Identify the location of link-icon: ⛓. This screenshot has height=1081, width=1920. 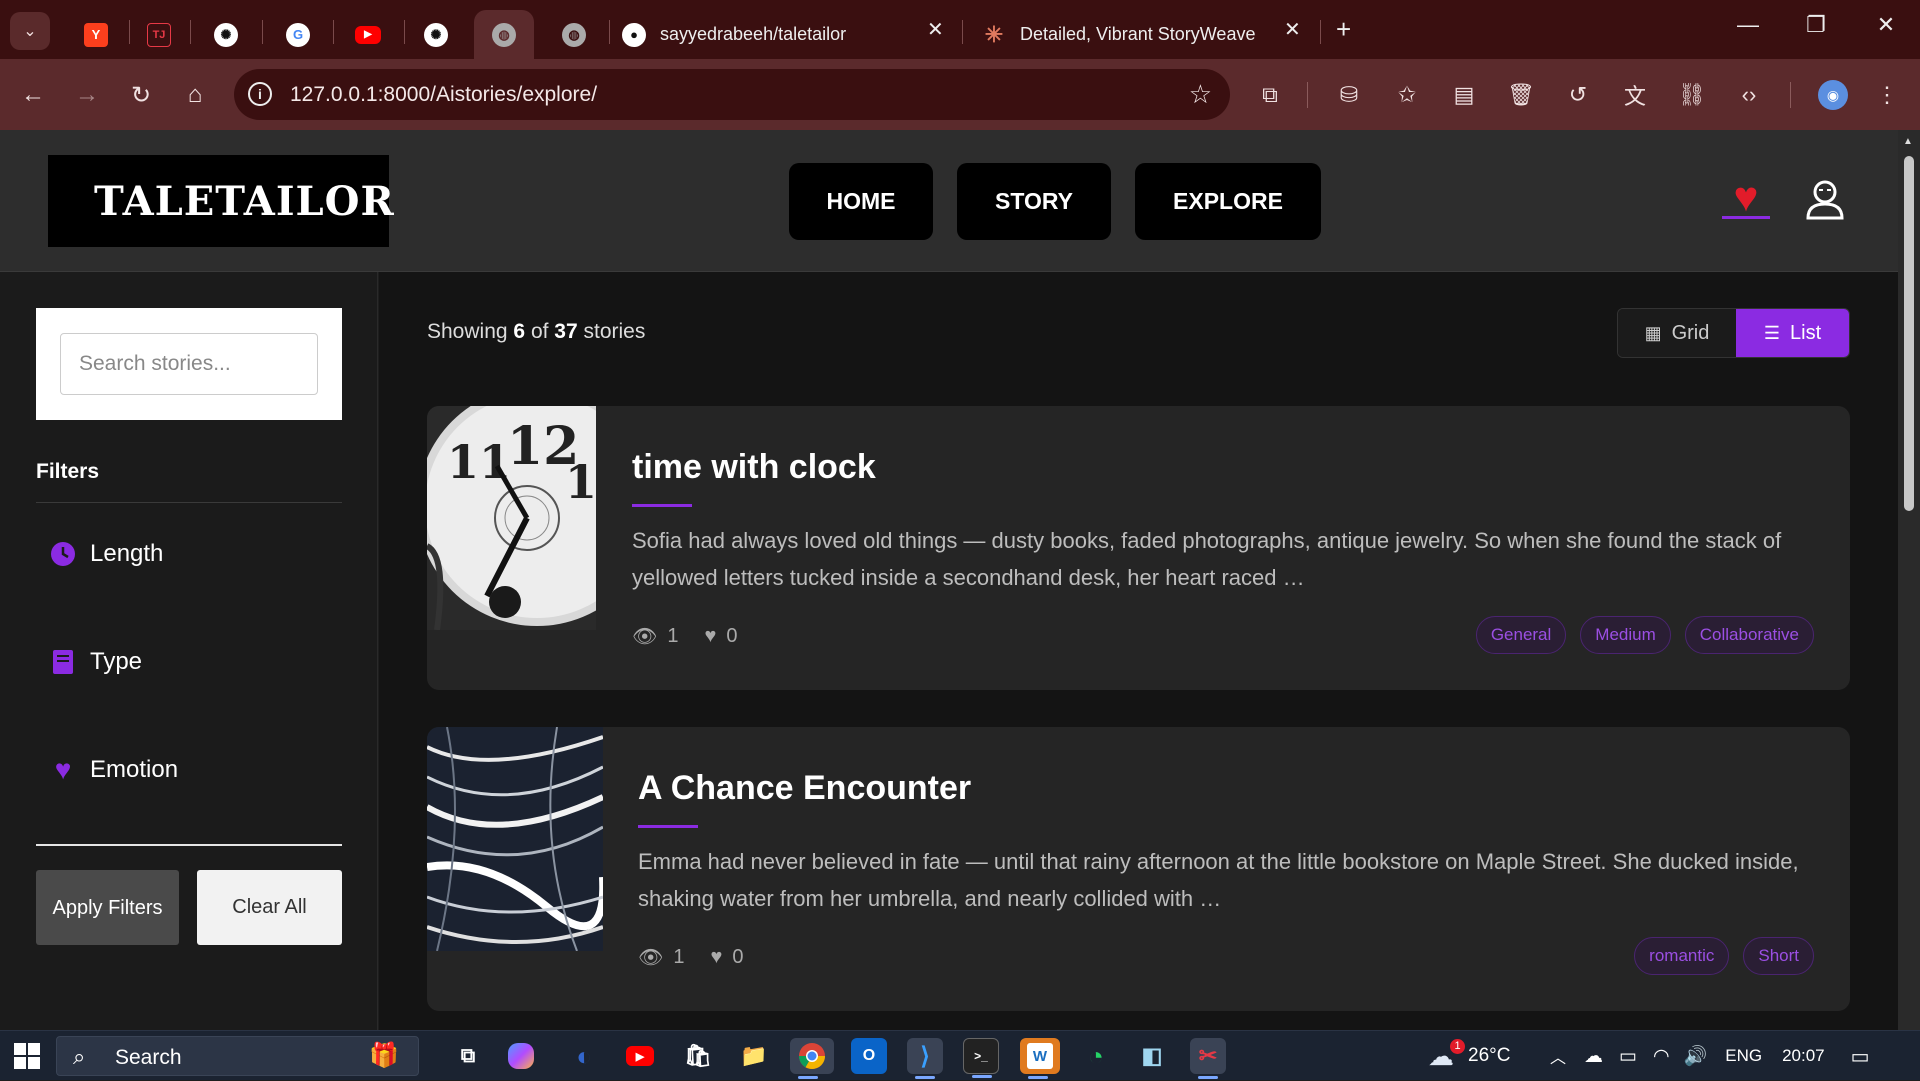
(1692, 95).